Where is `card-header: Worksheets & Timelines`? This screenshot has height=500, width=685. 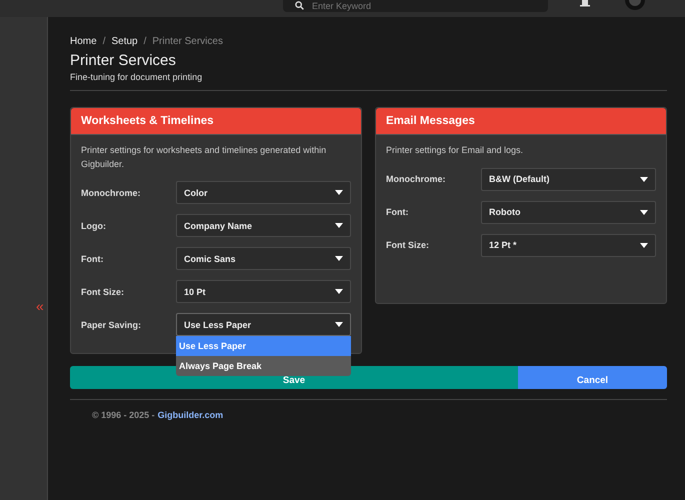 card-header: Worksheets & Timelines is located at coordinates (216, 121).